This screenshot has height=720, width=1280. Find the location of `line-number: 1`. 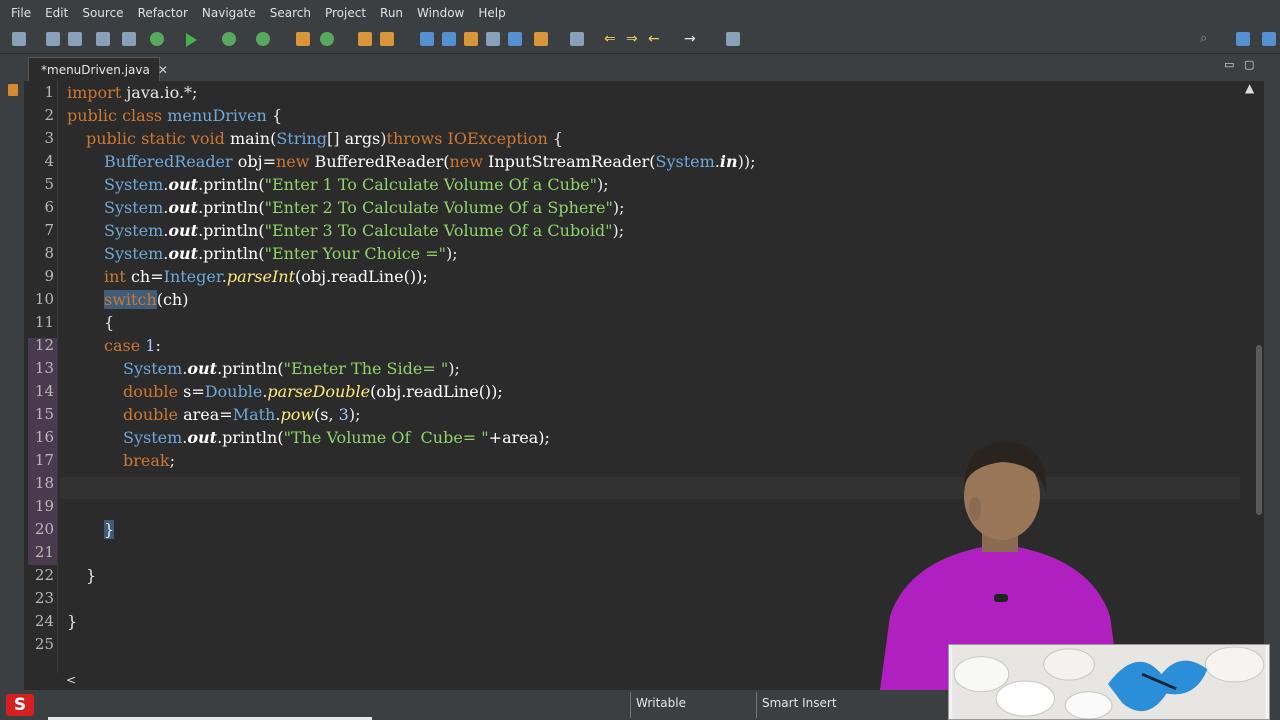

line-number: 1 is located at coordinates (49, 92).